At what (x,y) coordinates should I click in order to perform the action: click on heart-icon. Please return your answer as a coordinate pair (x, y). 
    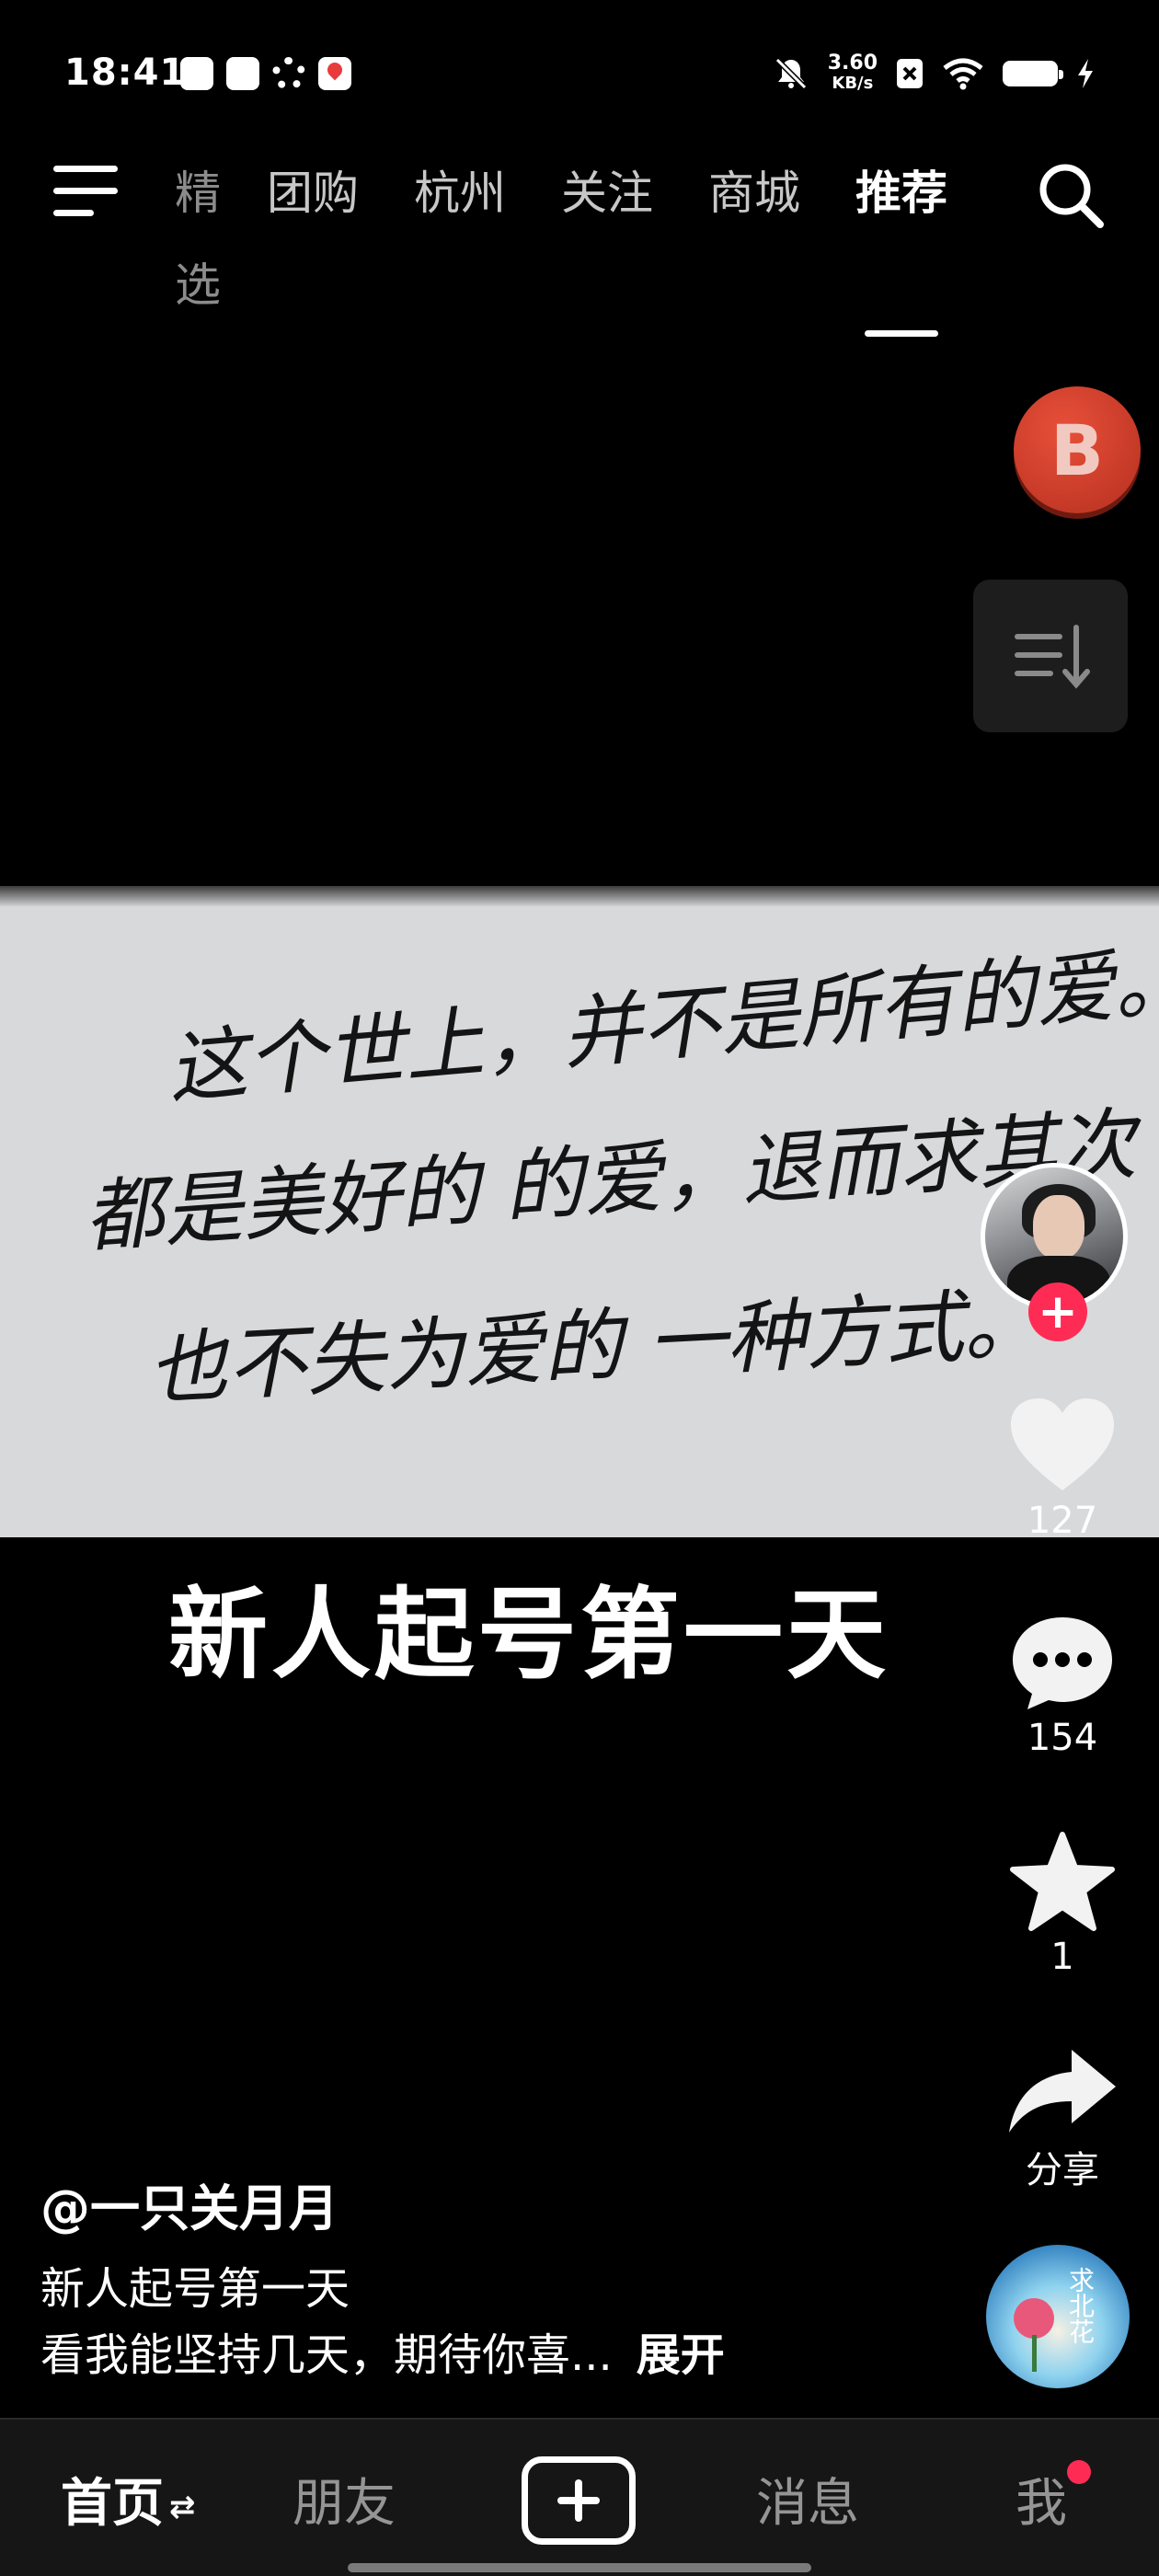
    Looking at the image, I should click on (1062, 1444).